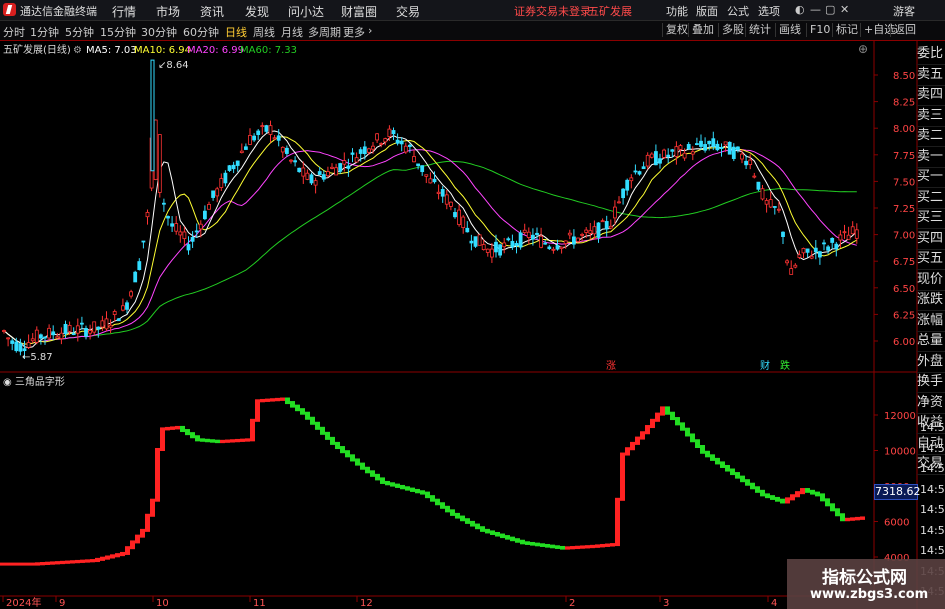 This screenshot has height=609, width=945. Describe the element at coordinates (904, 76) in the screenshot. I see `price-tick-label: 8.50` at that location.